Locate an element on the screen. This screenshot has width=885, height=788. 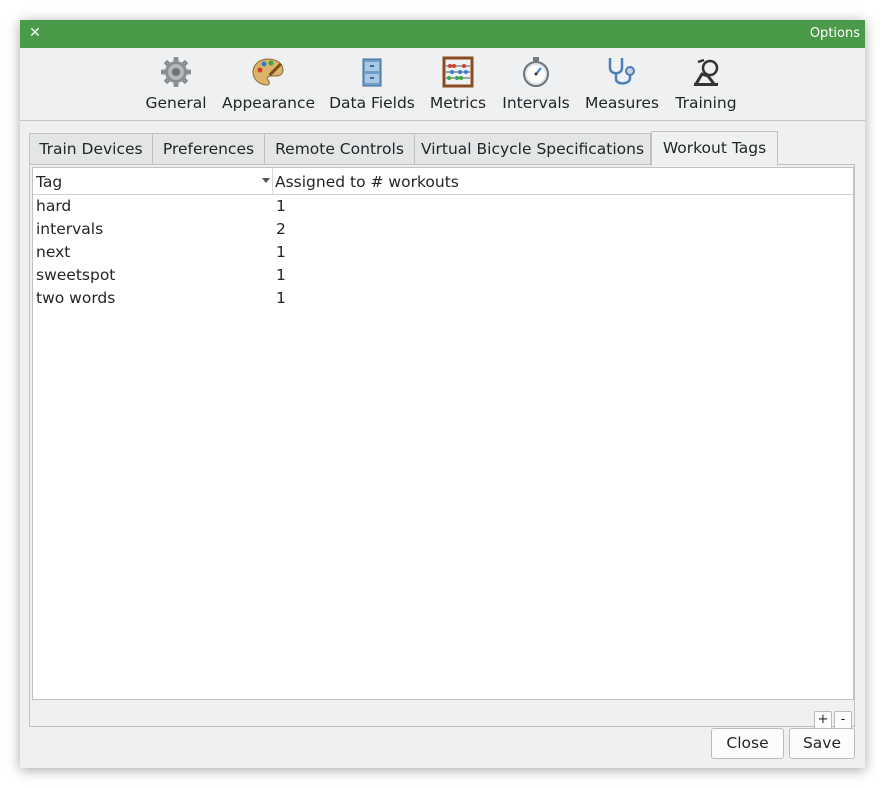
tag-cell: intervals is located at coordinates (70, 229).